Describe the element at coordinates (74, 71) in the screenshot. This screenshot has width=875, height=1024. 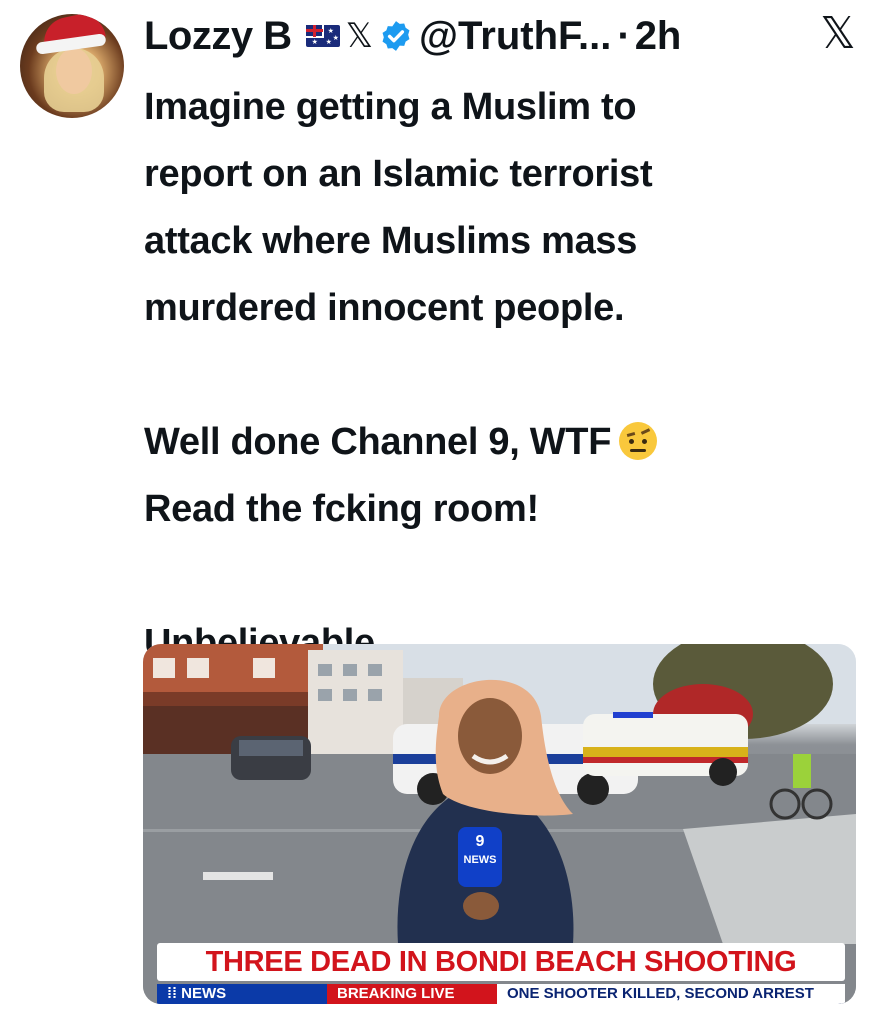
I see `avatar-face` at that location.